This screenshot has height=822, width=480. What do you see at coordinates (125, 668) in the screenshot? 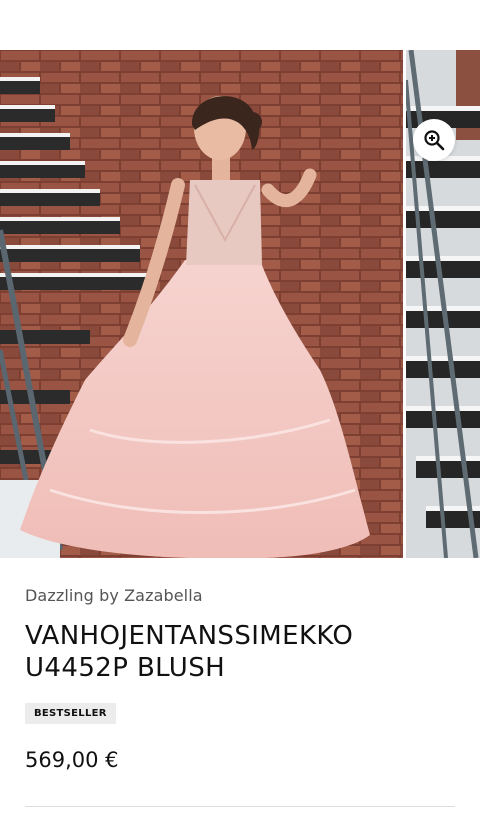
I see `product-title-line2: U4452P BLUSH` at bounding box center [125, 668].